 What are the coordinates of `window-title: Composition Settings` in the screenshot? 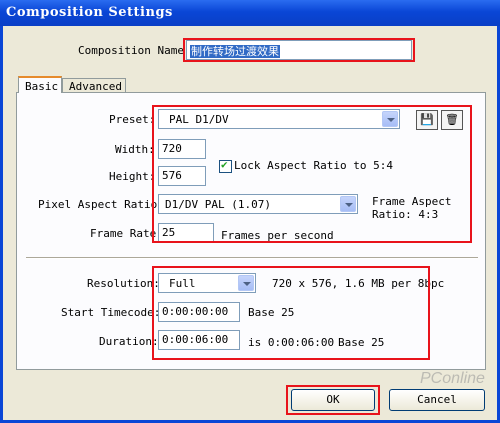 It's located at (89, 12).